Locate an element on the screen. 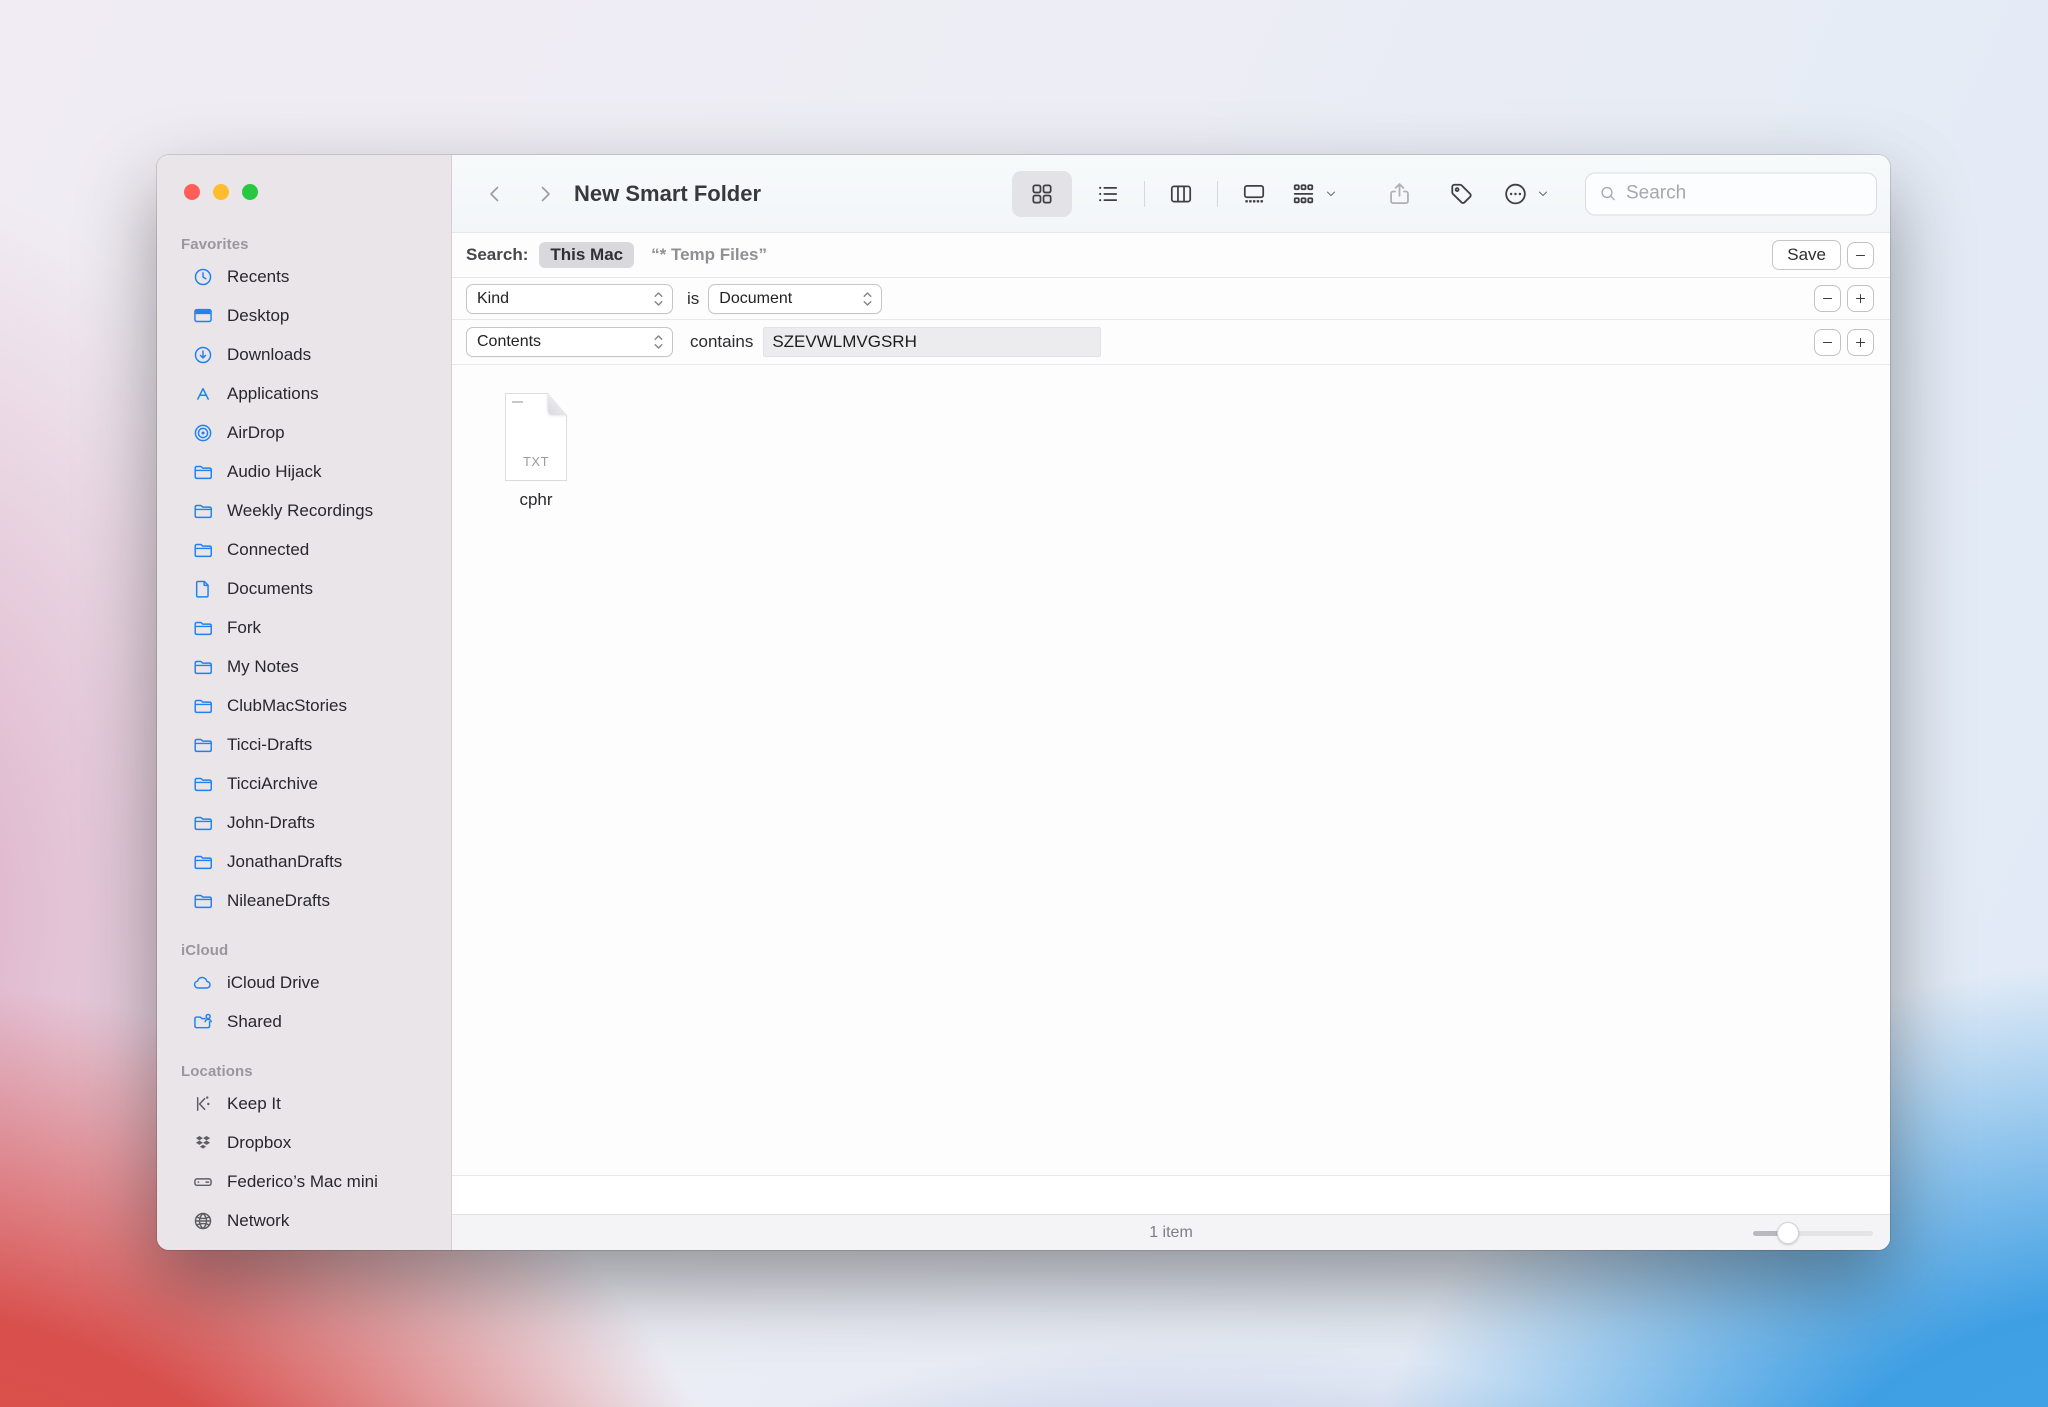 Image resolution: width=2048 pixels, height=1407 pixels. sidebar-item-dropbox: Dropbox is located at coordinates (304, 1142).